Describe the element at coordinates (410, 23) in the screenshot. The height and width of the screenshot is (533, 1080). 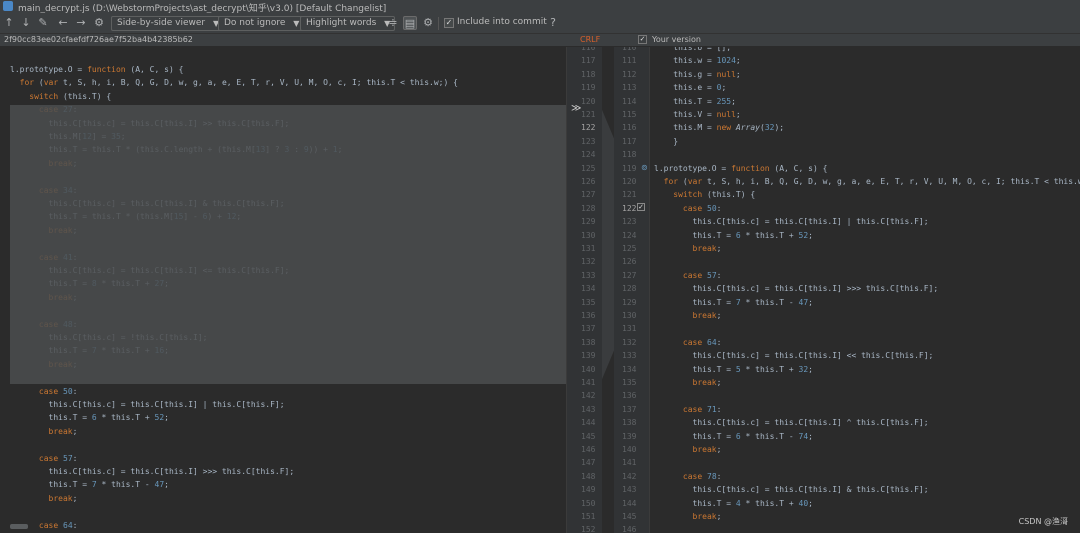
I see `sync-scroll-icon: ▤` at that location.